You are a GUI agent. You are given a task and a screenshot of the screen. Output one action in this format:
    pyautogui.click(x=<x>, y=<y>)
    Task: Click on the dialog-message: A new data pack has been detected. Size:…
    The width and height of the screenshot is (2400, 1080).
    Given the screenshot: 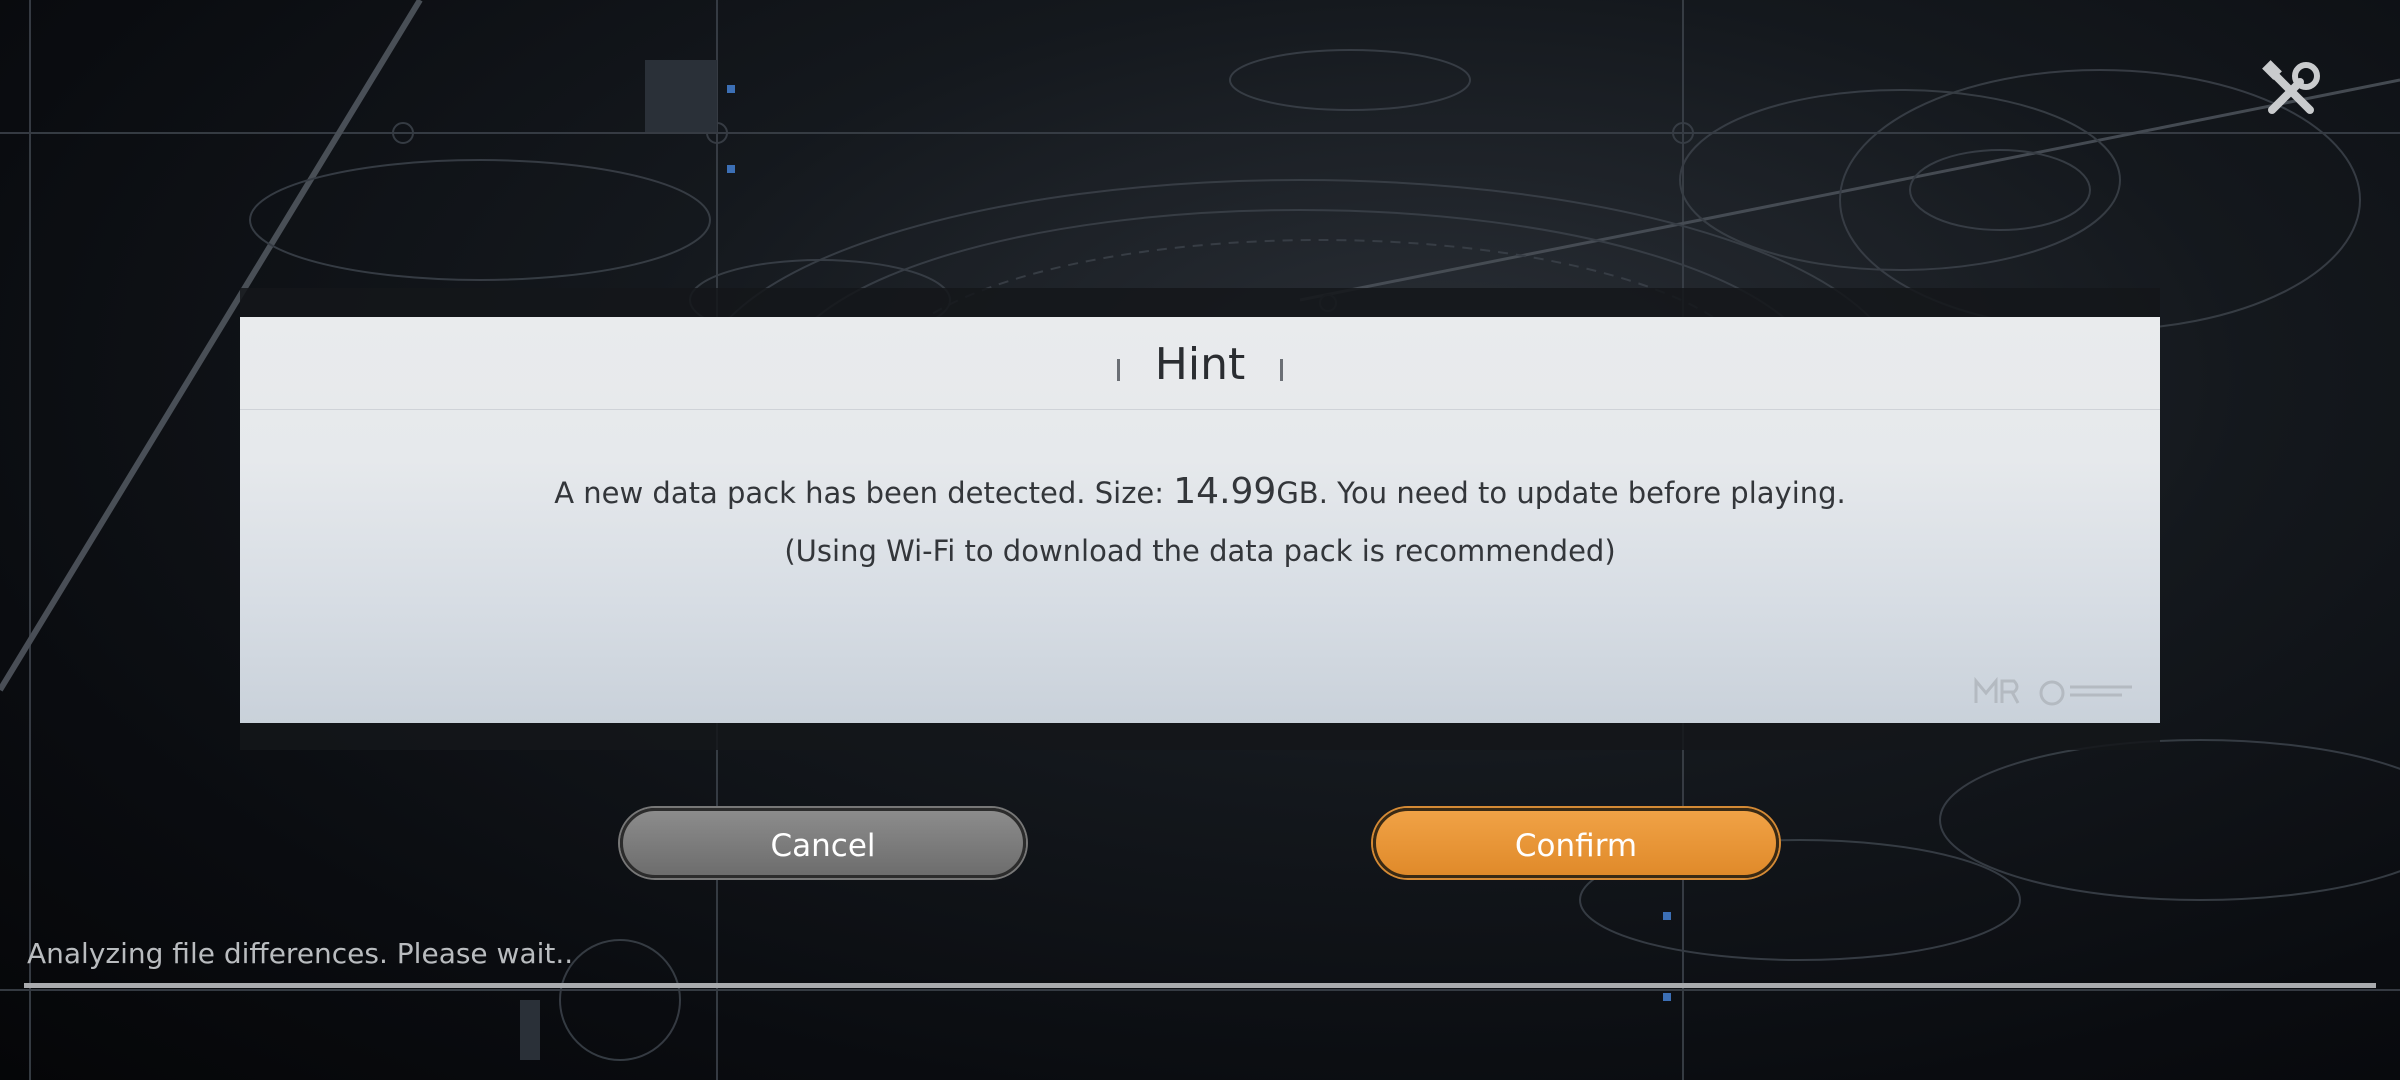 What is the action you would take?
    pyautogui.click(x=1200, y=521)
    